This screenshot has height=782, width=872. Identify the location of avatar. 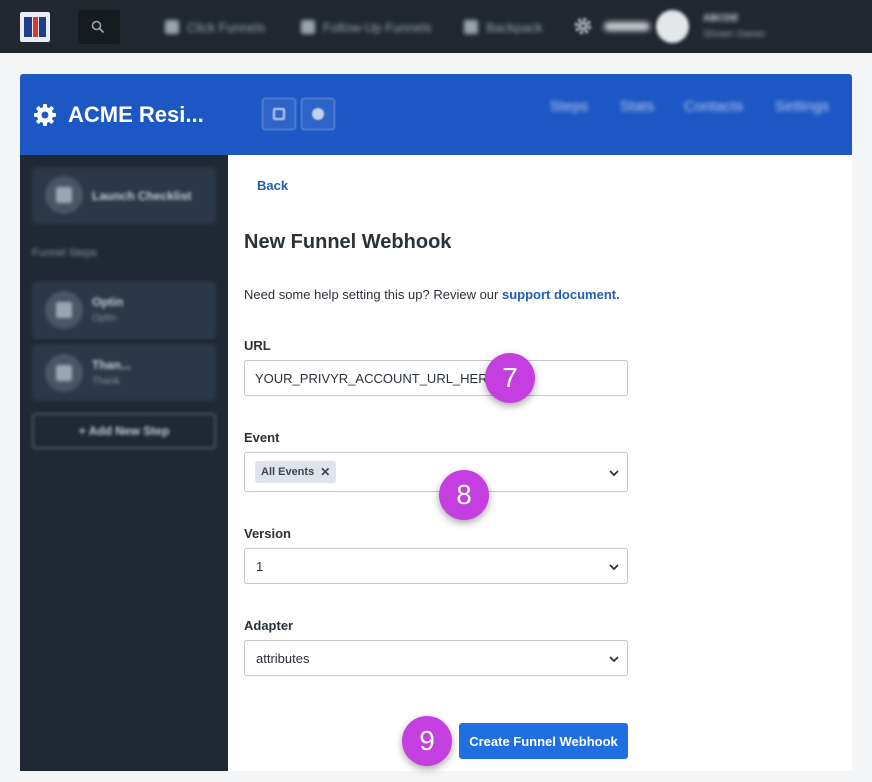
(672, 26).